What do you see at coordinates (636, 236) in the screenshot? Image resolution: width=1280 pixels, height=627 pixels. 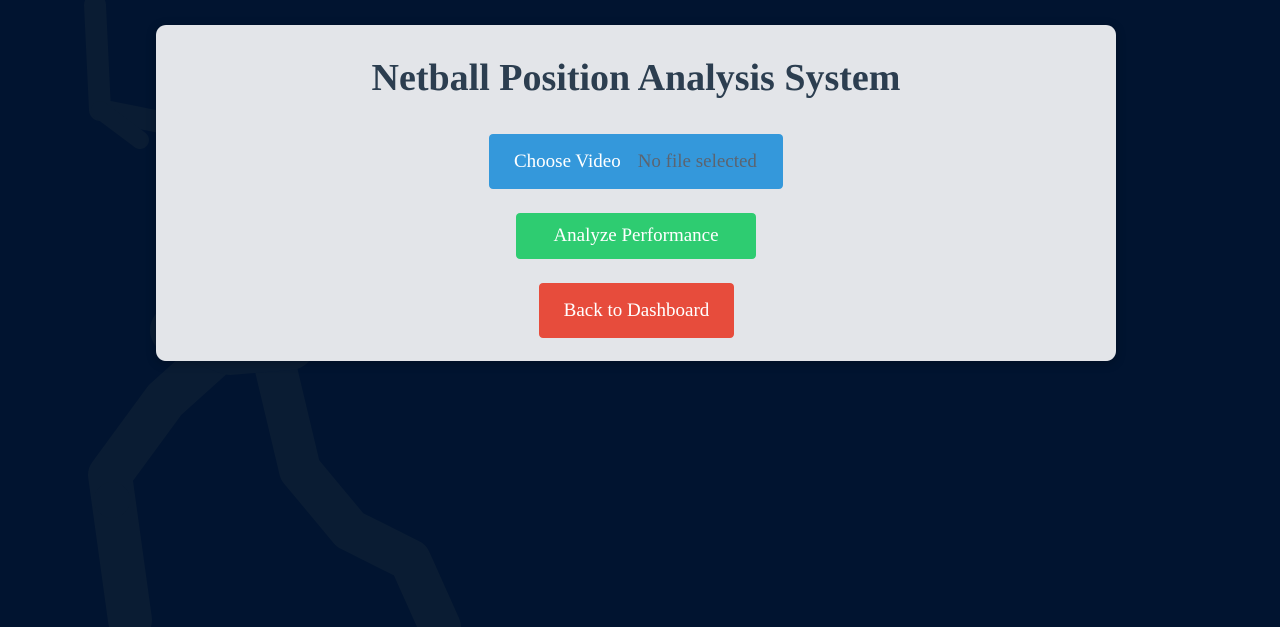 I see `analyze-performance-button: Analyze Performance` at bounding box center [636, 236].